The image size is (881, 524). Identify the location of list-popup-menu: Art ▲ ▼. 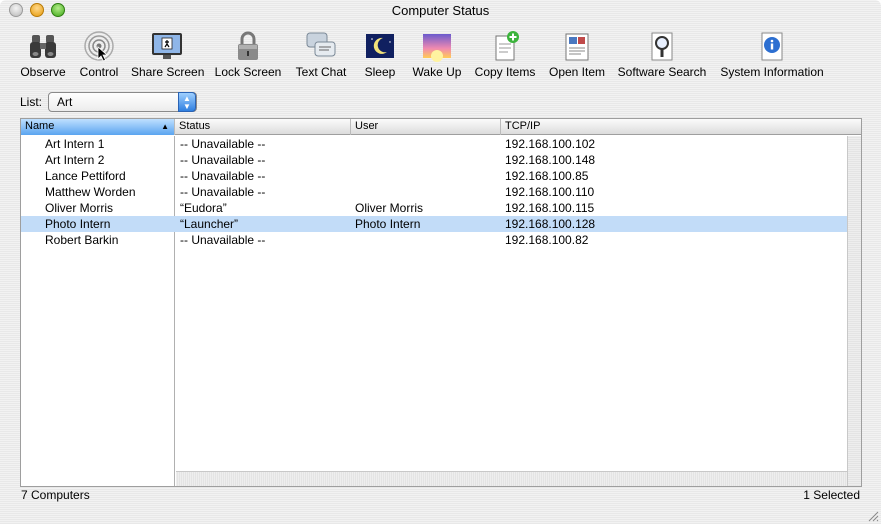
(123, 102).